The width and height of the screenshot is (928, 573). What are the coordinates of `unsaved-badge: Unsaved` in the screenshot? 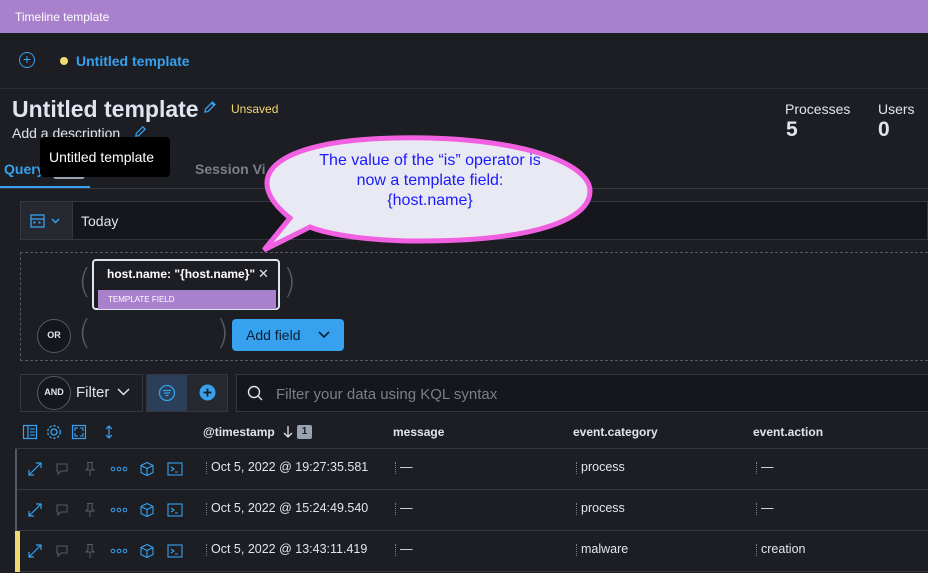 It's located at (255, 109).